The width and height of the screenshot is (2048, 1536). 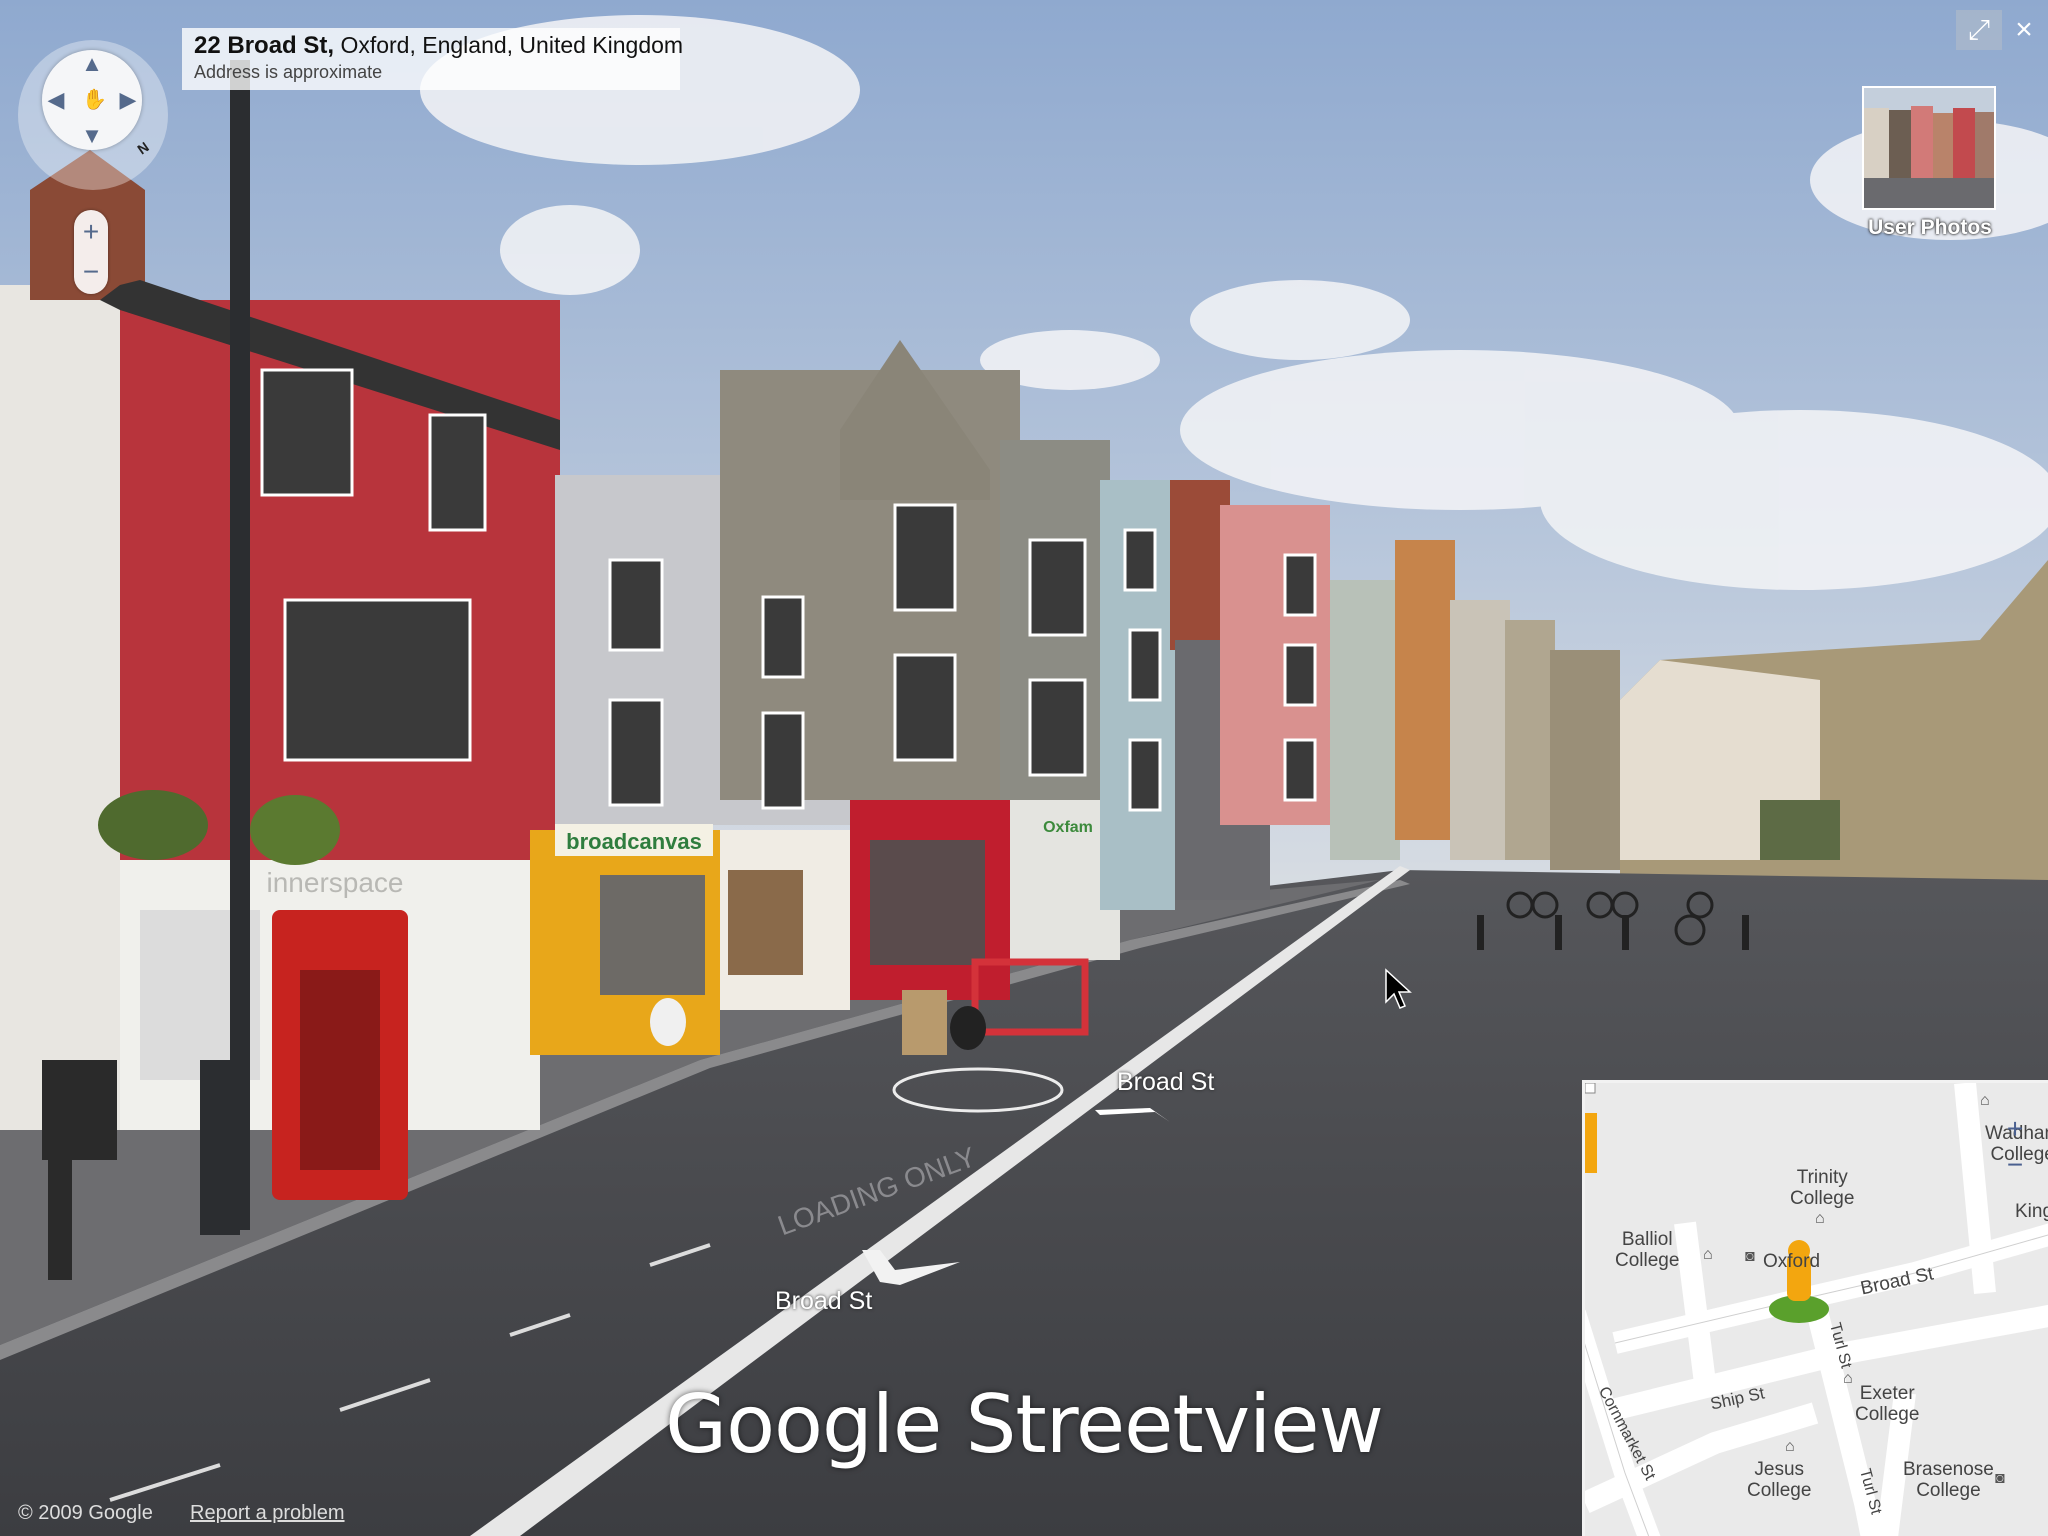 I want to click on map-label-jesus: Jesus College, so click(x=1779, y=1480).